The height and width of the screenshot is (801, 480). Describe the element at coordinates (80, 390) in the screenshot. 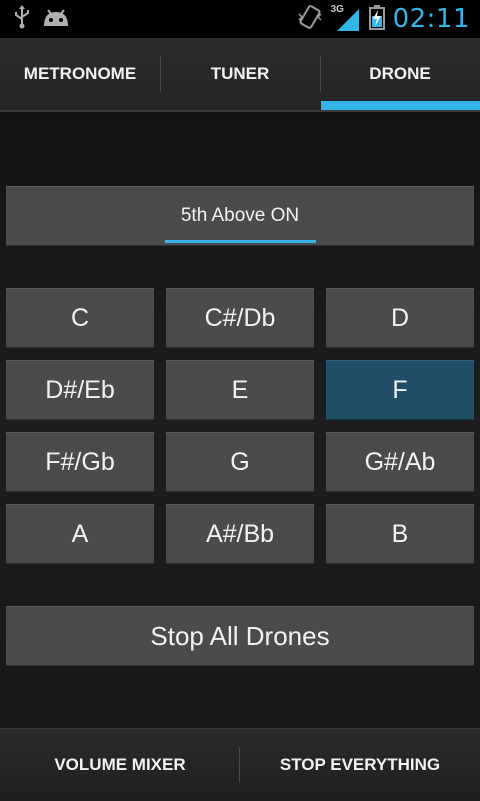

I see `note-button-d-sharp: D#/Eb` at that location.